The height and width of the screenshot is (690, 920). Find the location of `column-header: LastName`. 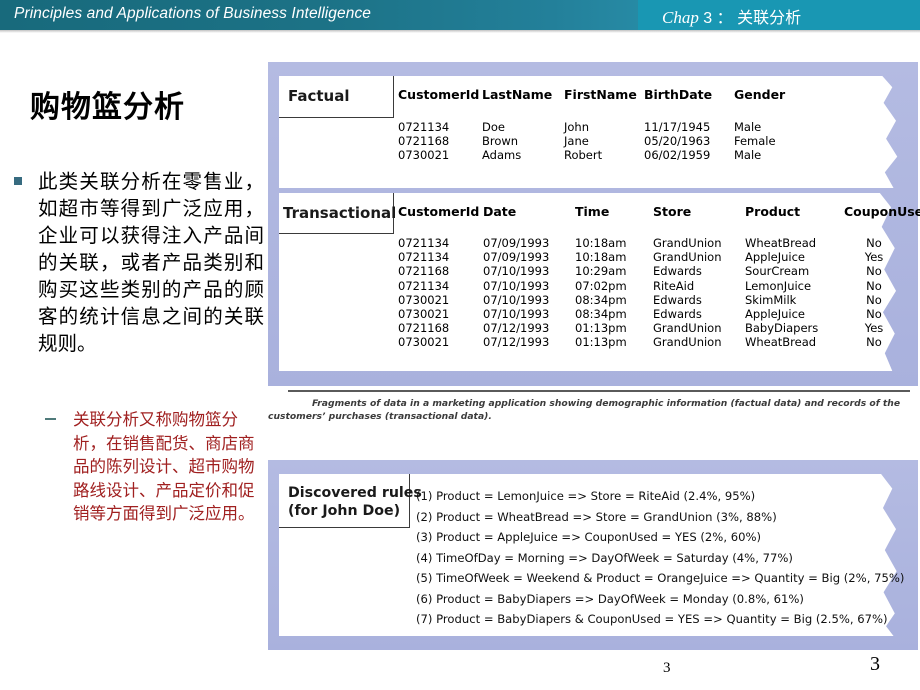

column-header: LastName is located at coordinates (517, 94).